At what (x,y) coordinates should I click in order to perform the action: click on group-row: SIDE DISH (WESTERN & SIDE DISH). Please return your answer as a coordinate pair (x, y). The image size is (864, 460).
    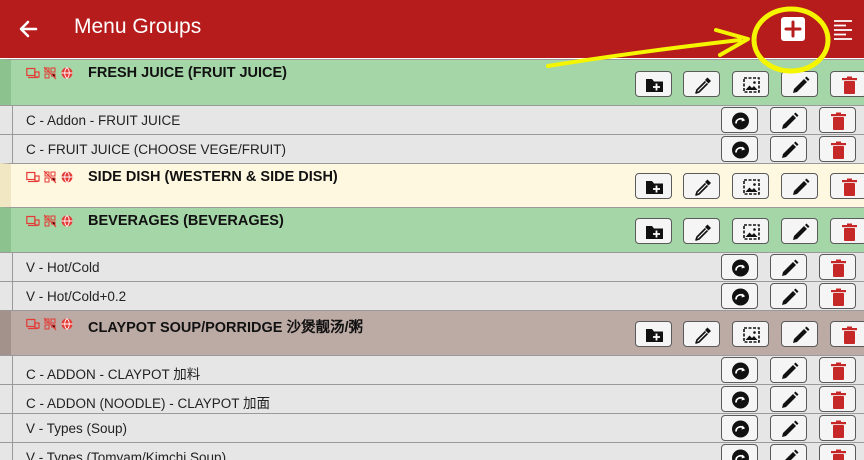
    Looking at the image, I should click on (432, 185).